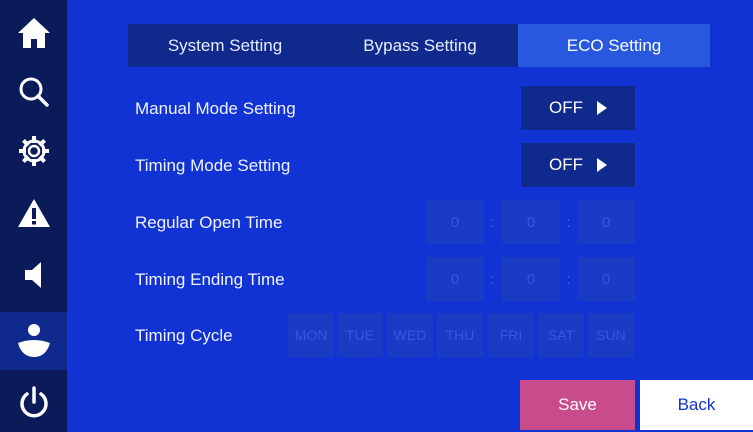 The width and height of the screenshot is (753, 432). I want to click on warning-icon, so click(33, 213).